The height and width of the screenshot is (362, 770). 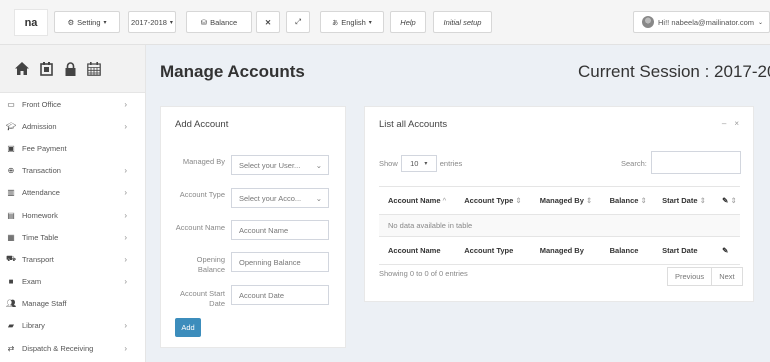 What do you see at coordinates (561, 200) in the screenshot?
I see `column-label: Managed By` at bounding box center [561, 200].